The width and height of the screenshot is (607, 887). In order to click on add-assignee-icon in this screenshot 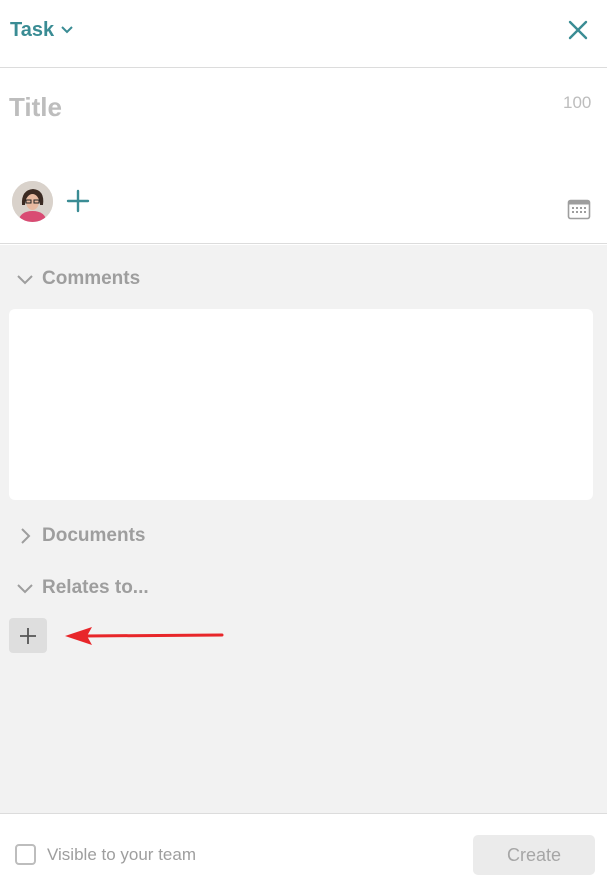, I will do `click(78, 201)`.